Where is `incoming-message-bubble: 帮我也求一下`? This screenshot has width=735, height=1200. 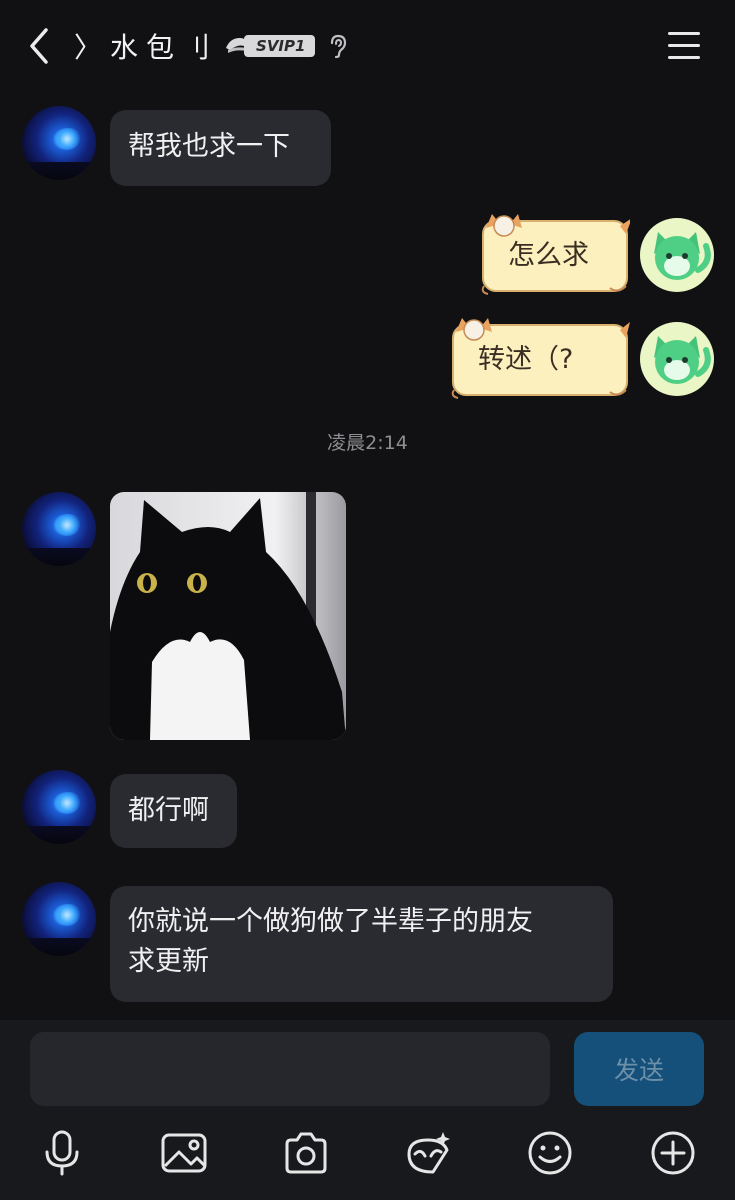 incoming-message-bubble: 帮我也求一下 is located at coordinates (220, 148).